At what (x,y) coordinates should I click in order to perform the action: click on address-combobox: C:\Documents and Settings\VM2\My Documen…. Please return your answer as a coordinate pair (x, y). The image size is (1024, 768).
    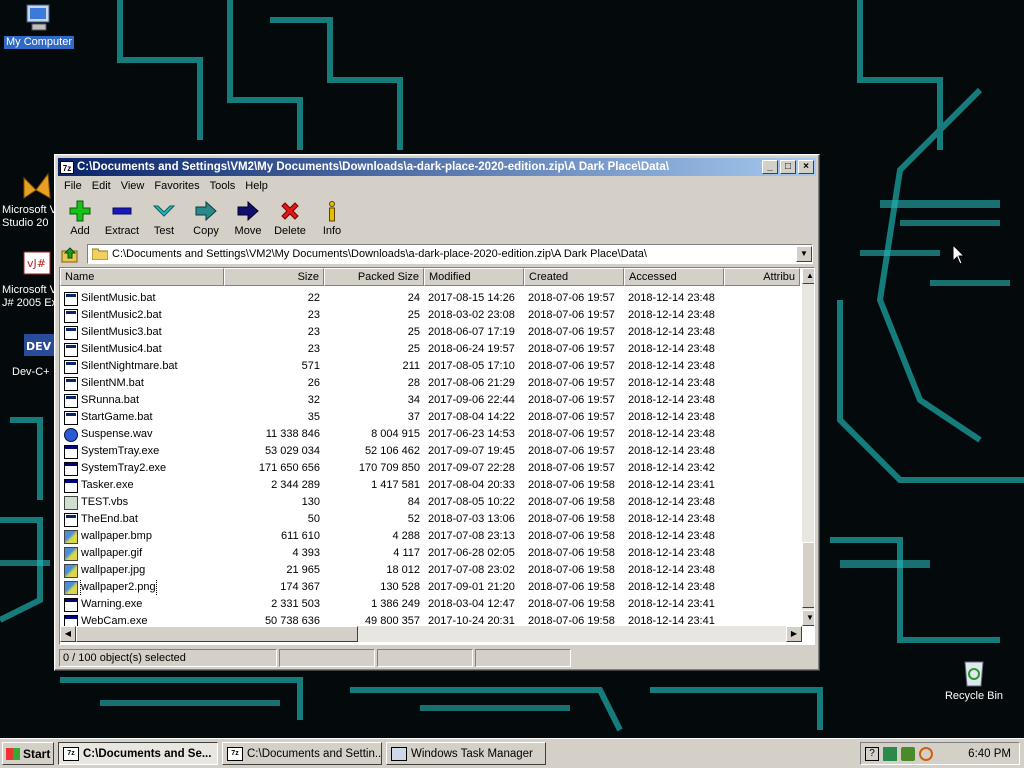
    Looking at the image, I should click on (450, 254).